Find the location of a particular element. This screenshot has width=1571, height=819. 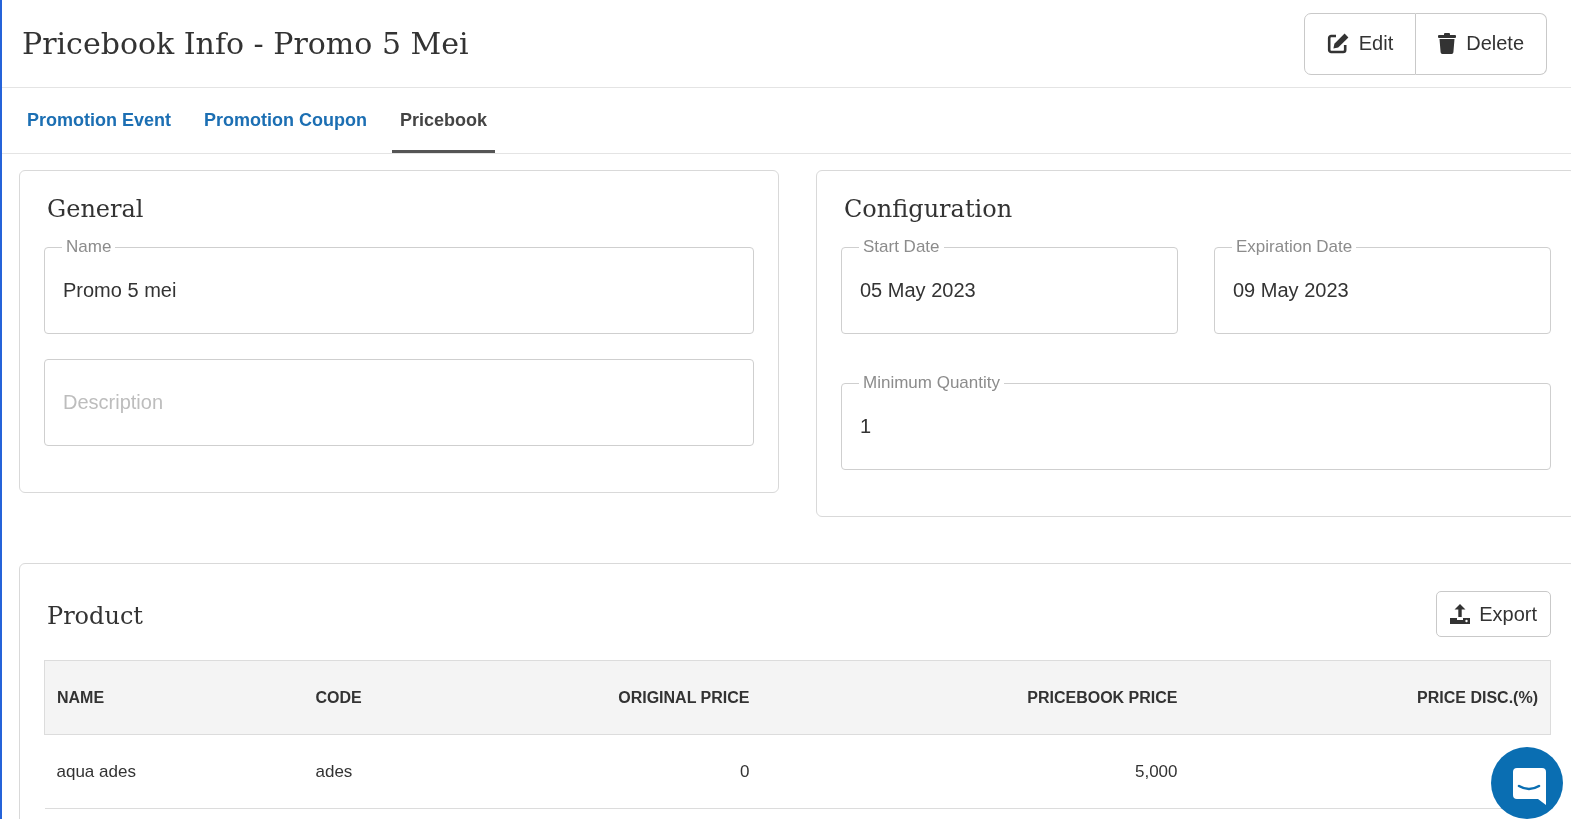

edit-button: Edit is located at coordinates (1360, 43).